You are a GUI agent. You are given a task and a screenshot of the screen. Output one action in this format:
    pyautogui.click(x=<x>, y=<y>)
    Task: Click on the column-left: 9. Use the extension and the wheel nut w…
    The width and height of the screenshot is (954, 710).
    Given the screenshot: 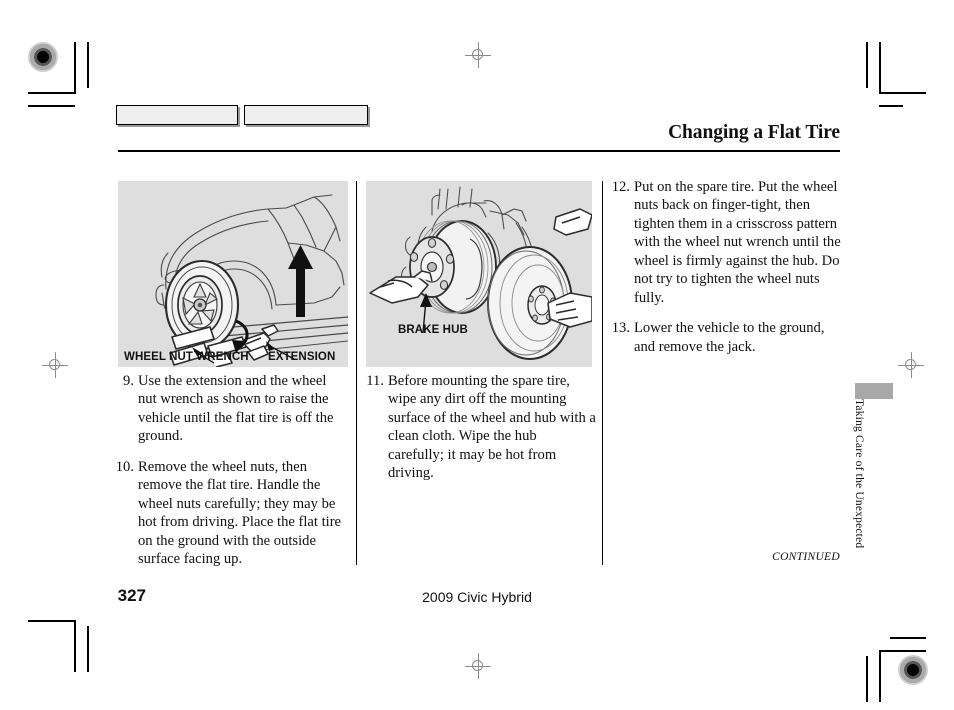 What is the action you would take?
    pyautogui.click(x=233, y=476)
    